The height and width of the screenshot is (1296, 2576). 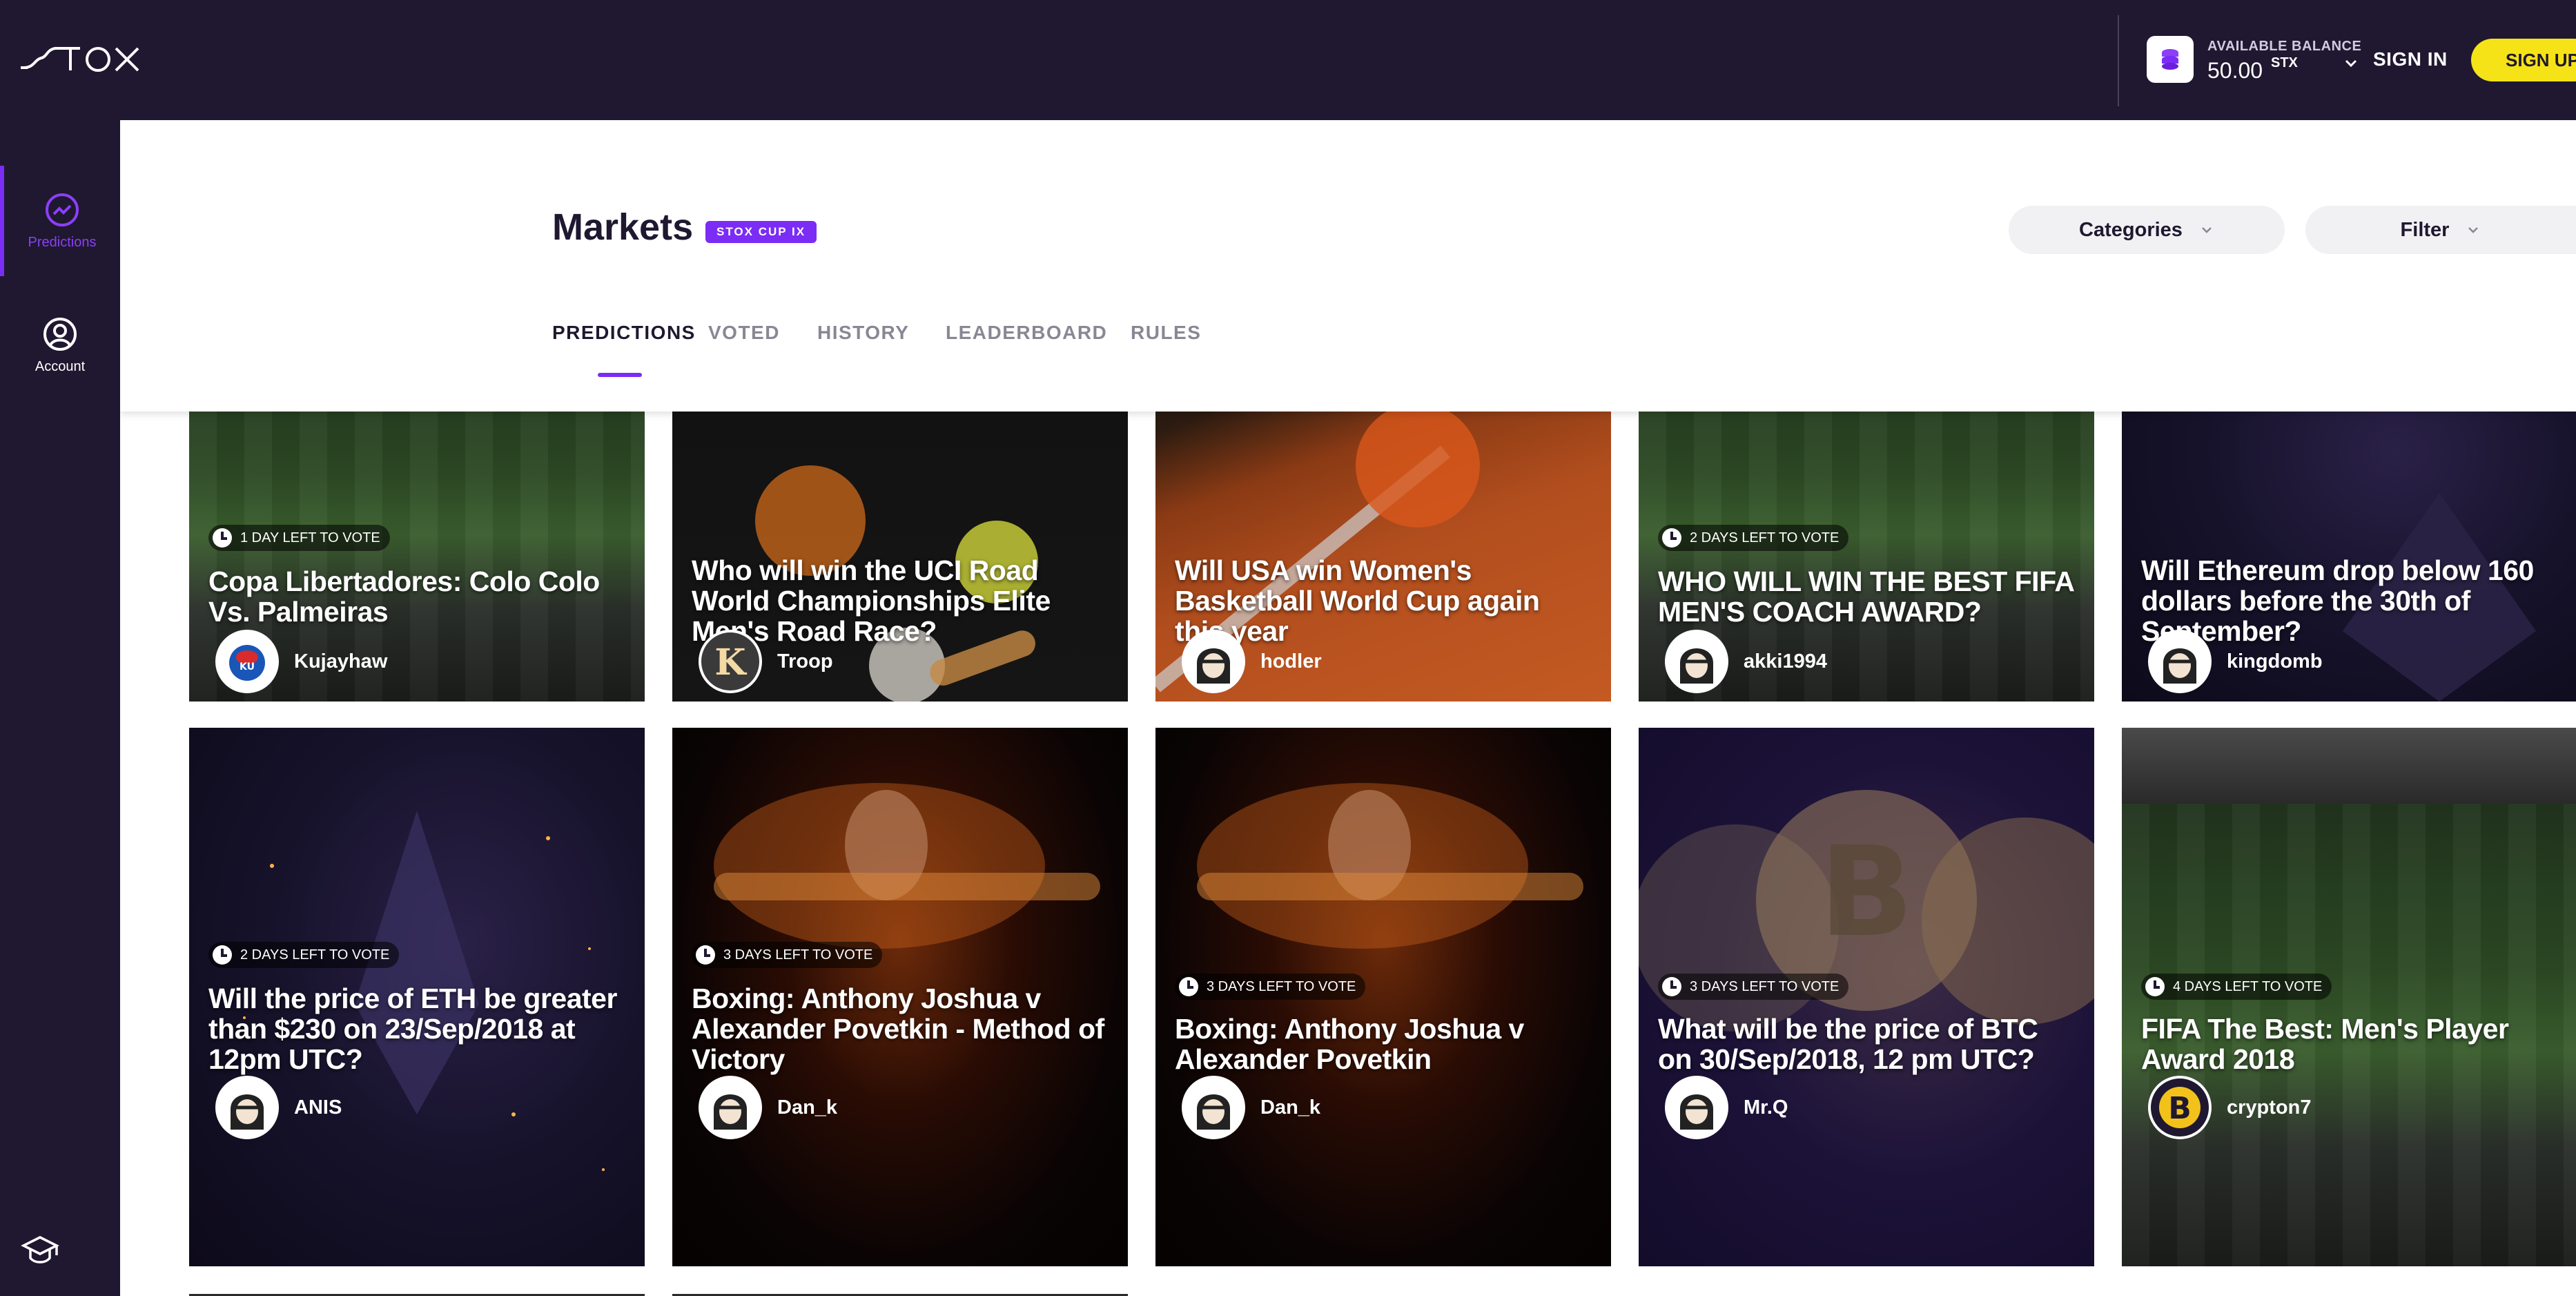 What do you see at coordinates (2410, 59) in the screenshot?
I see `sign-in-button: SIGN IN` at bounding box center [2410, 59].